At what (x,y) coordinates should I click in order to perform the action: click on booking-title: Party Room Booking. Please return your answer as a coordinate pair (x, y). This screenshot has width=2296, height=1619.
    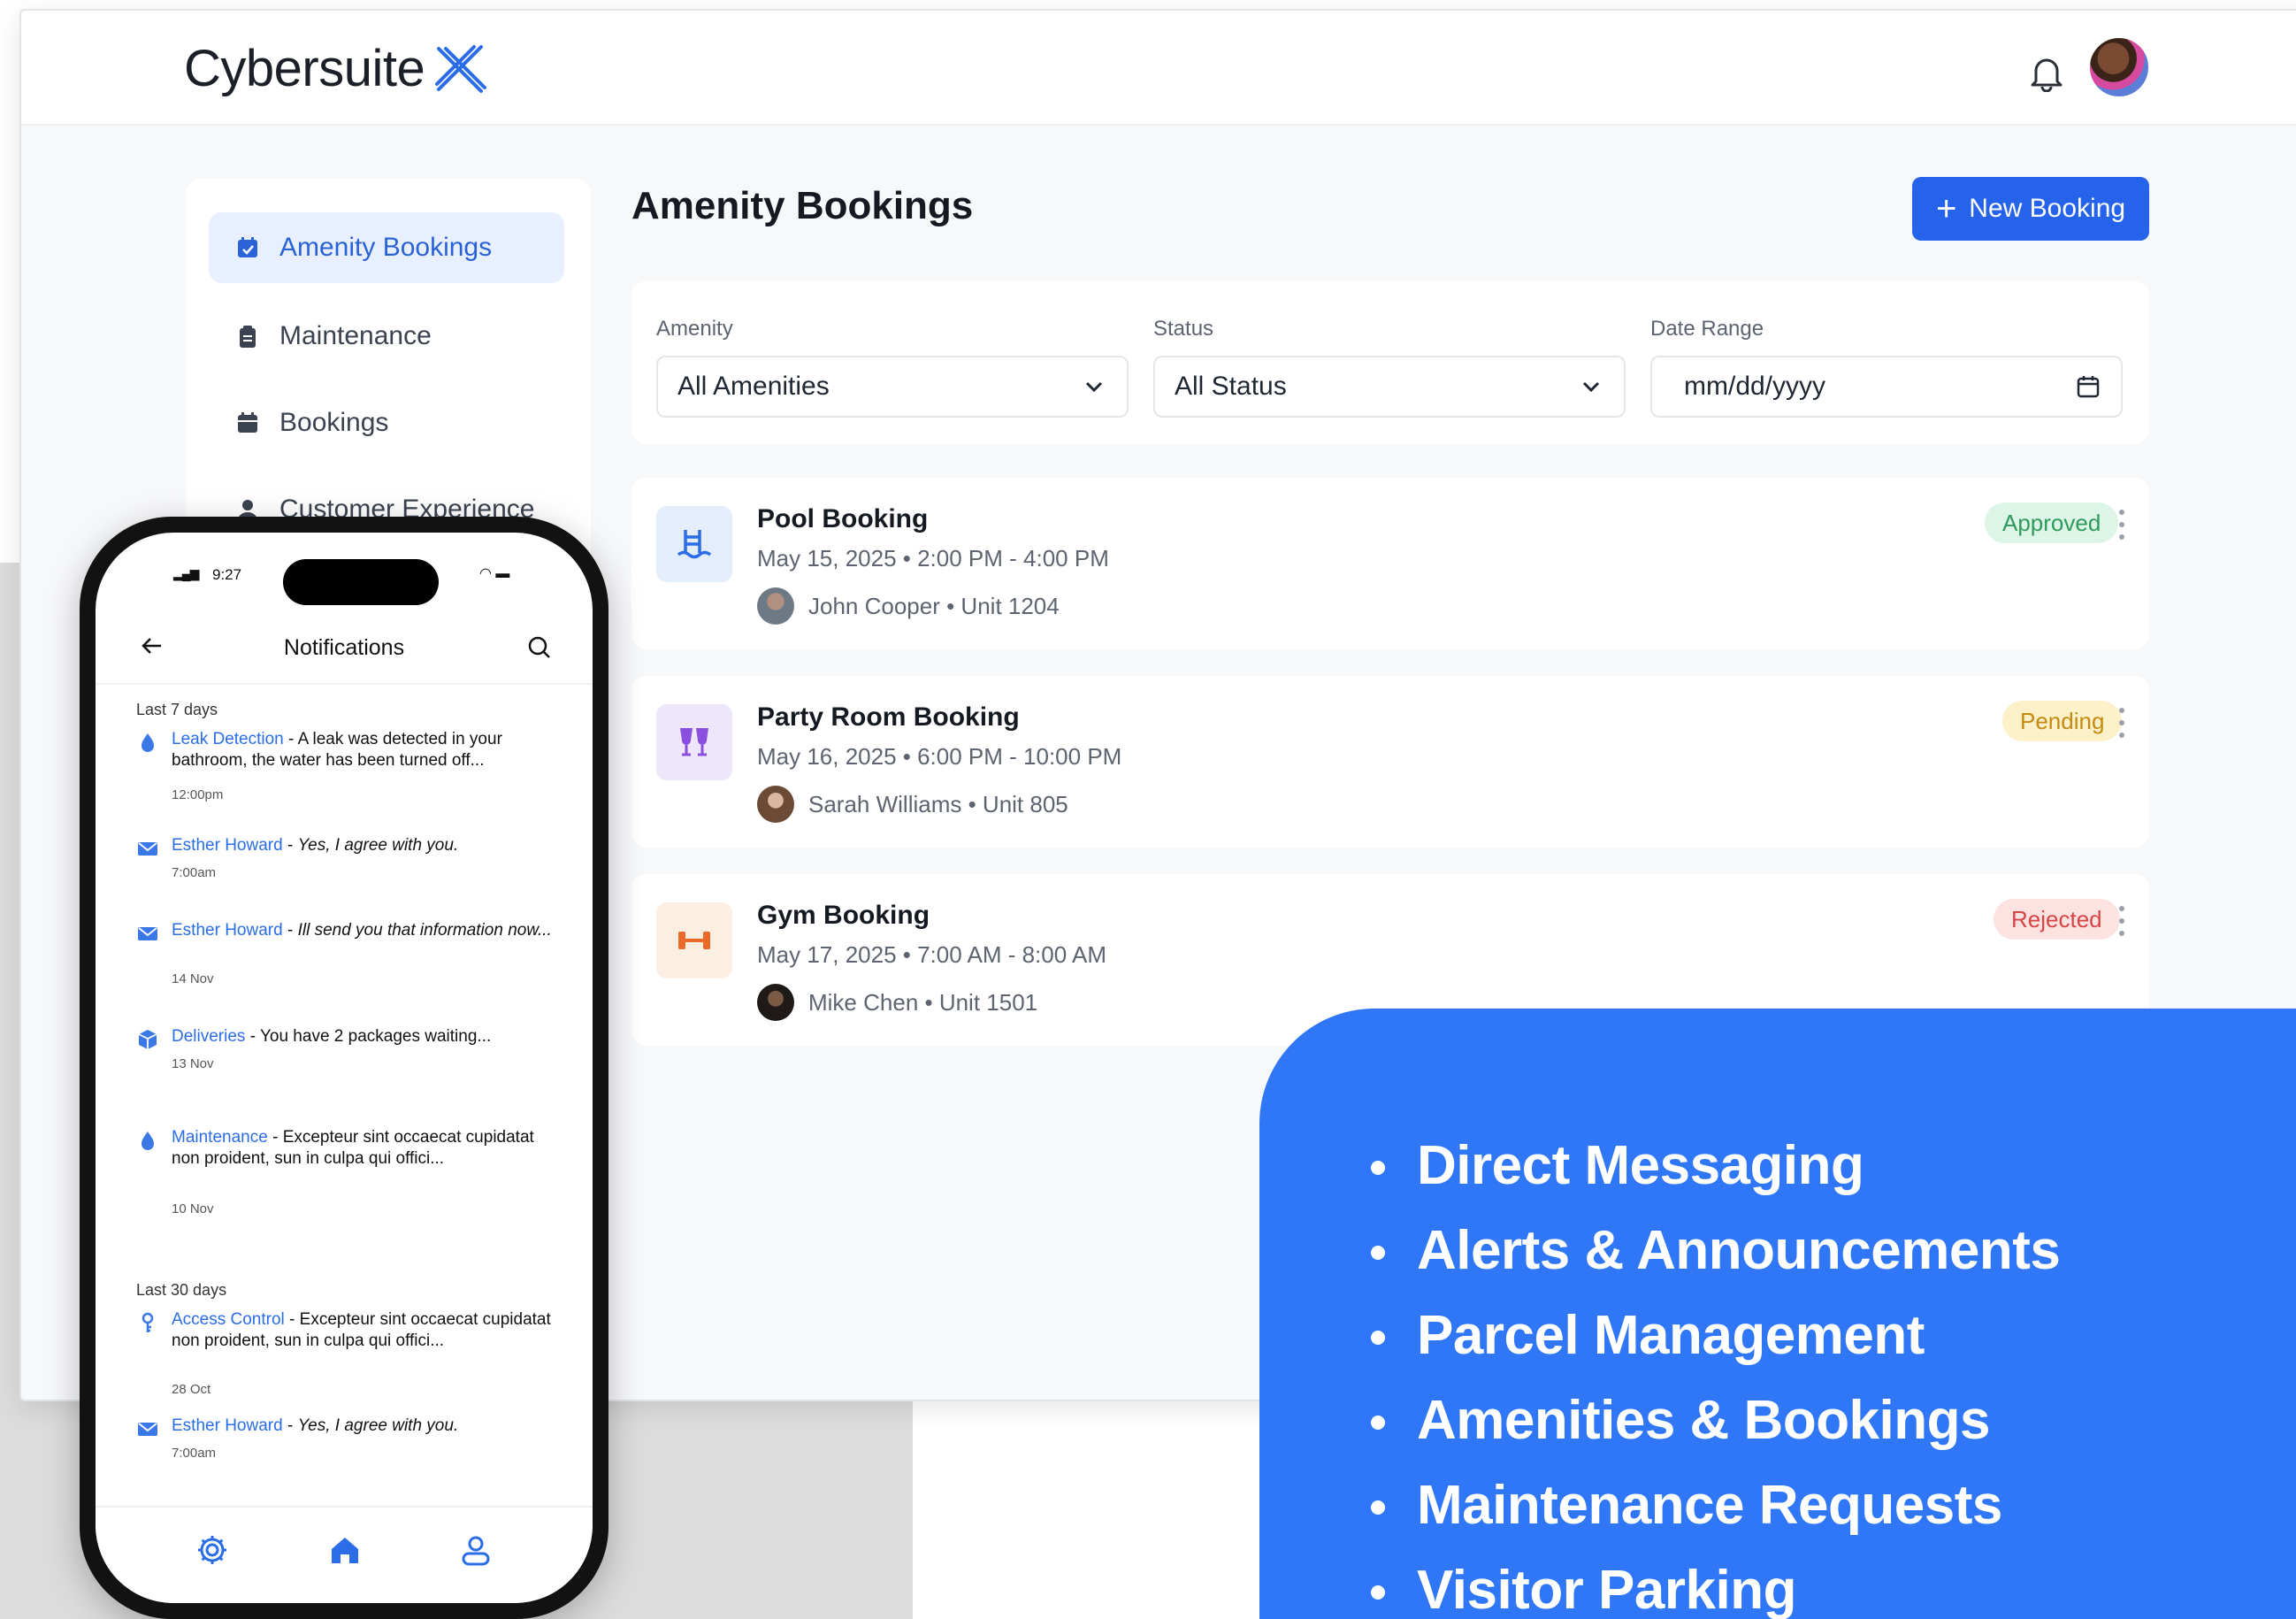
    Looking at the image, I should click on (888, 717).